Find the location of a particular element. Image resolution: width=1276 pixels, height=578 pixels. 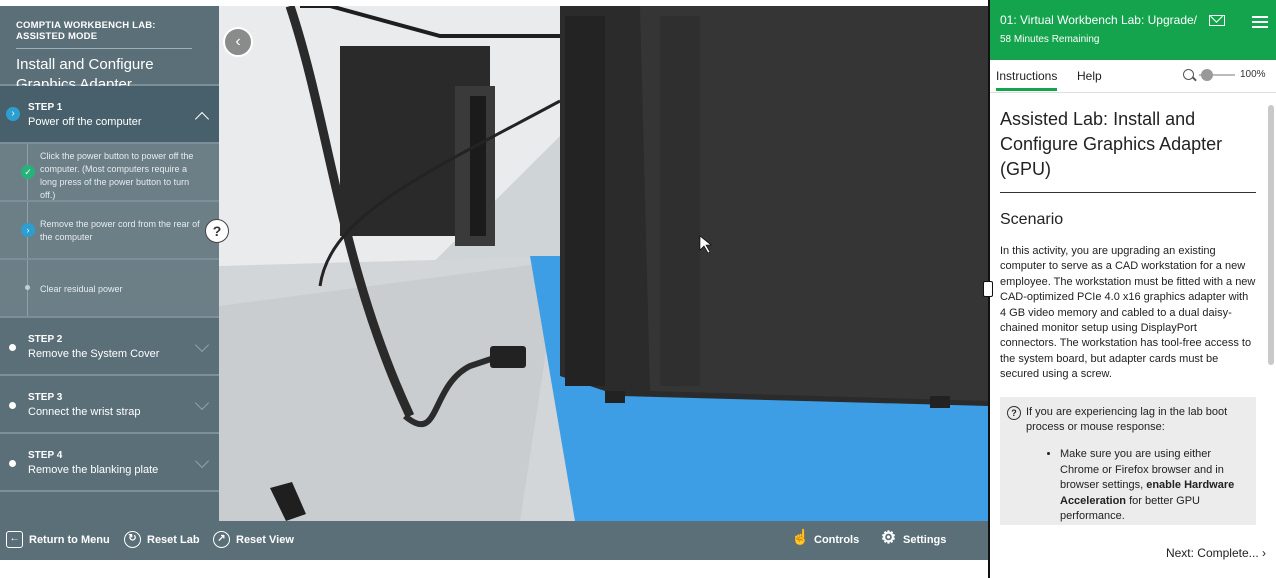

mail-icon is located at coordinates (1217, 20).